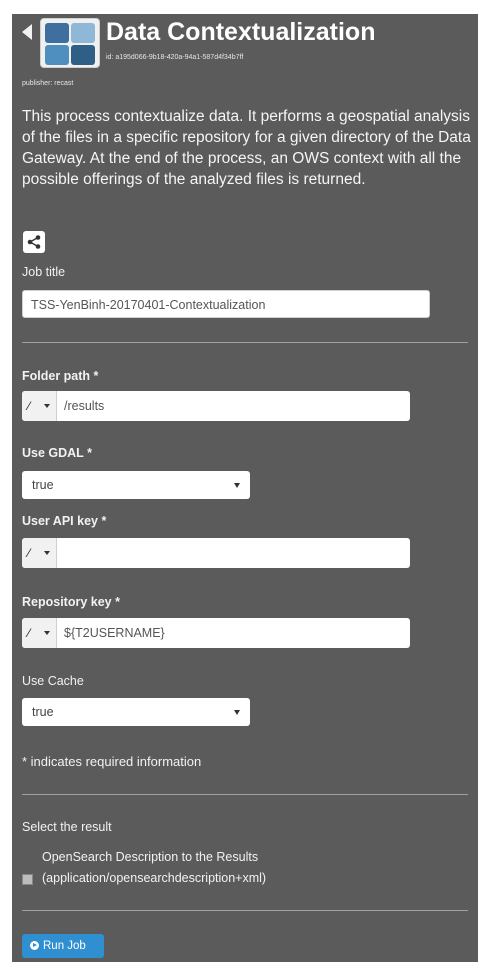 The image size is (492, 974). What do you see at coordinates (136, 712) in the screenshot?
I see `use-cache-select: true` at bounding box center [136, 712].